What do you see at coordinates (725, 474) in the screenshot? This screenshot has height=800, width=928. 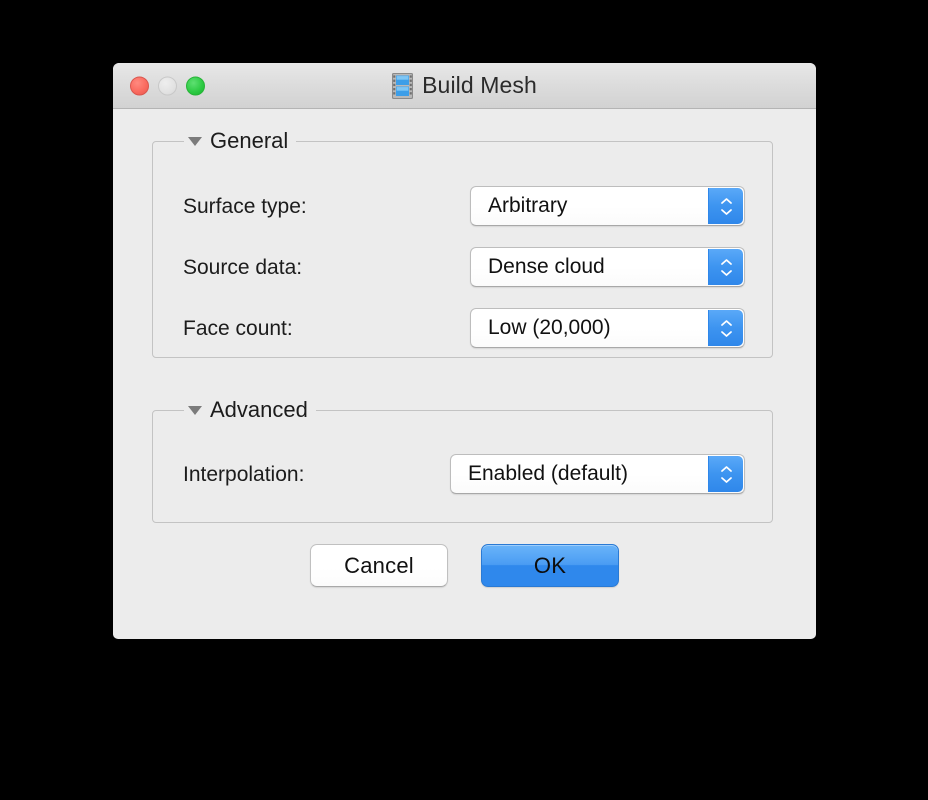 I see `stepper-arrows-interpolation` at bounding box center [725, 474].